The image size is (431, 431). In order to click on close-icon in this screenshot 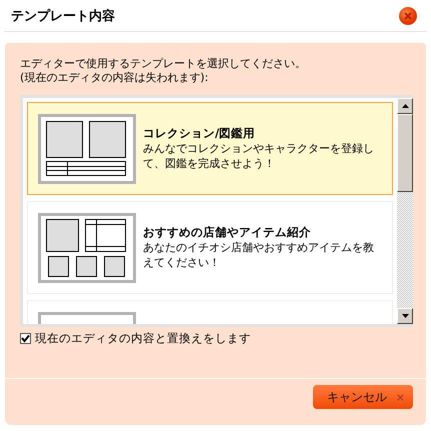, I will do `click(408, 15)`.